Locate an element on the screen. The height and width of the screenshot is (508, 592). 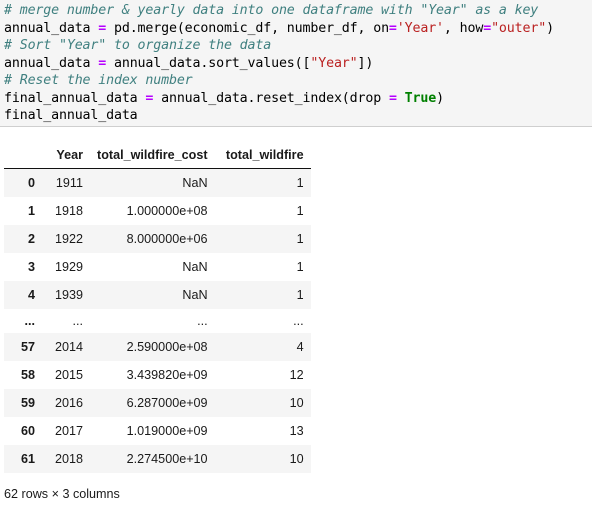
table-row: 3 1929 NaN 1 is located at coordinates (157, 267).